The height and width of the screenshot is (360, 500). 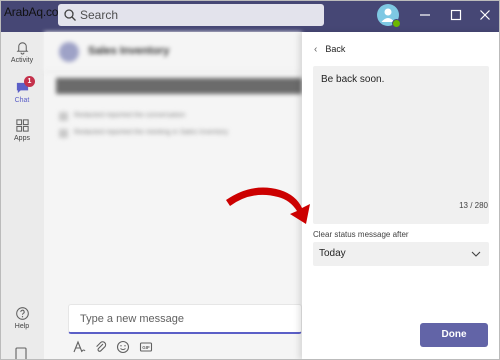 I want to click on chat-banner, so click(x=179, y=86).